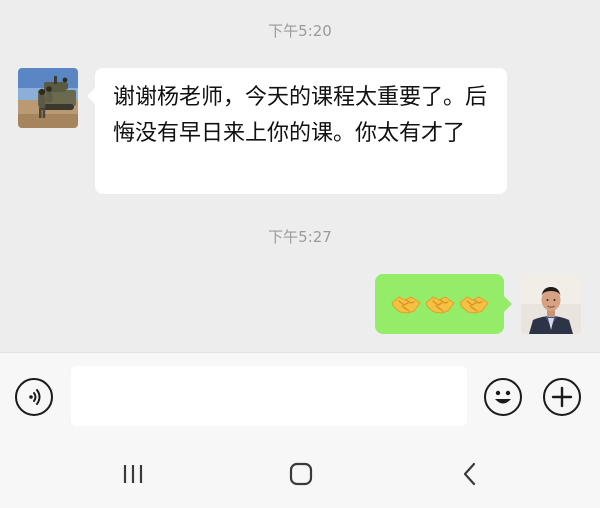 Image resolution: width=600 pixels, height=508 pixels. I want to click on emoji-button, so click(503, 397).